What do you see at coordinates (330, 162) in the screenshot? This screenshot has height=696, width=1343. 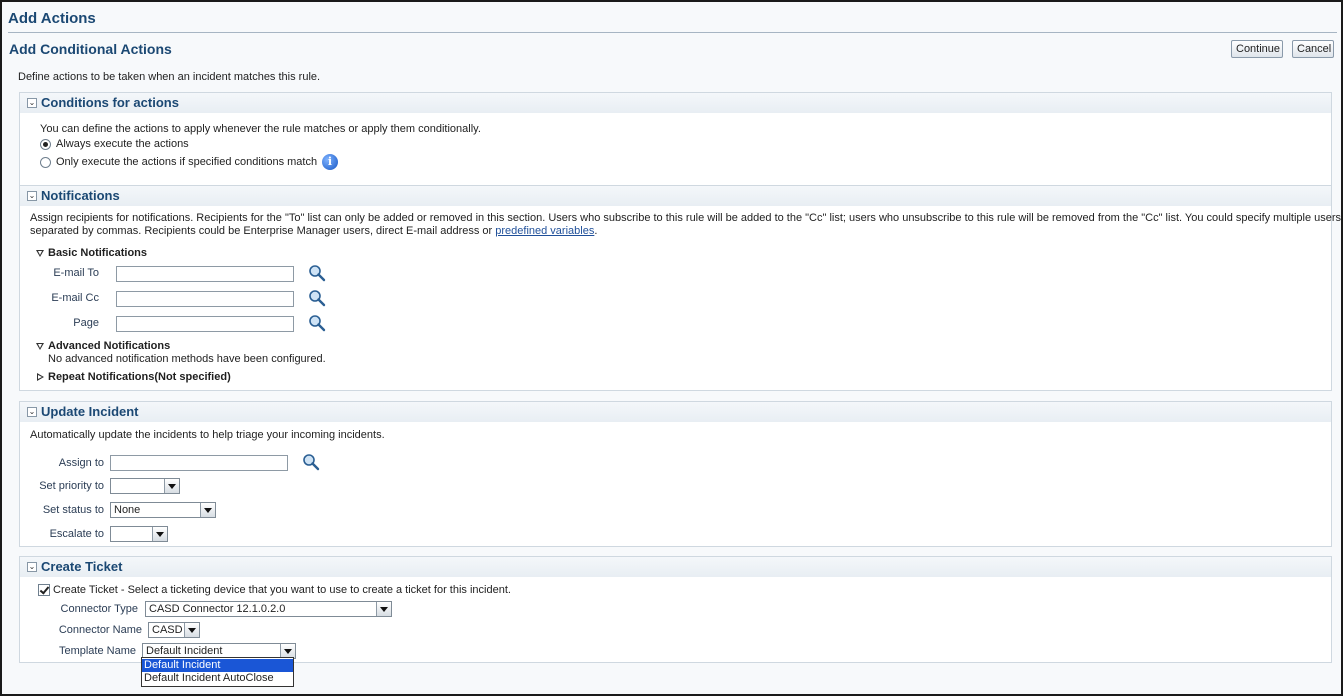 I see `info-icon: i` at bounding box center [330, 162].